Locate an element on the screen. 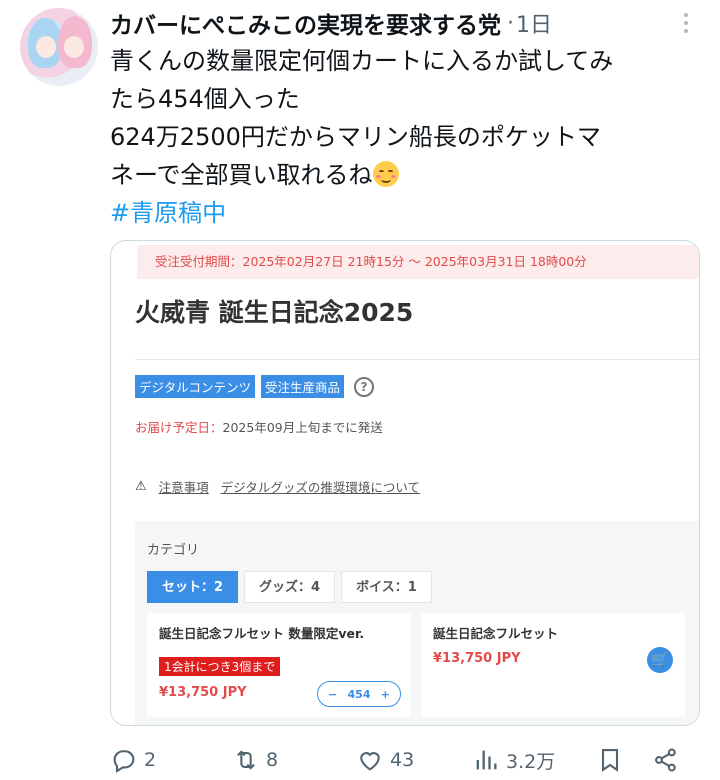 The width and height of the screenshot is (720, 780). purchase-limit-badge: 1会計につき3個まで is located at coordinates (220, 666).